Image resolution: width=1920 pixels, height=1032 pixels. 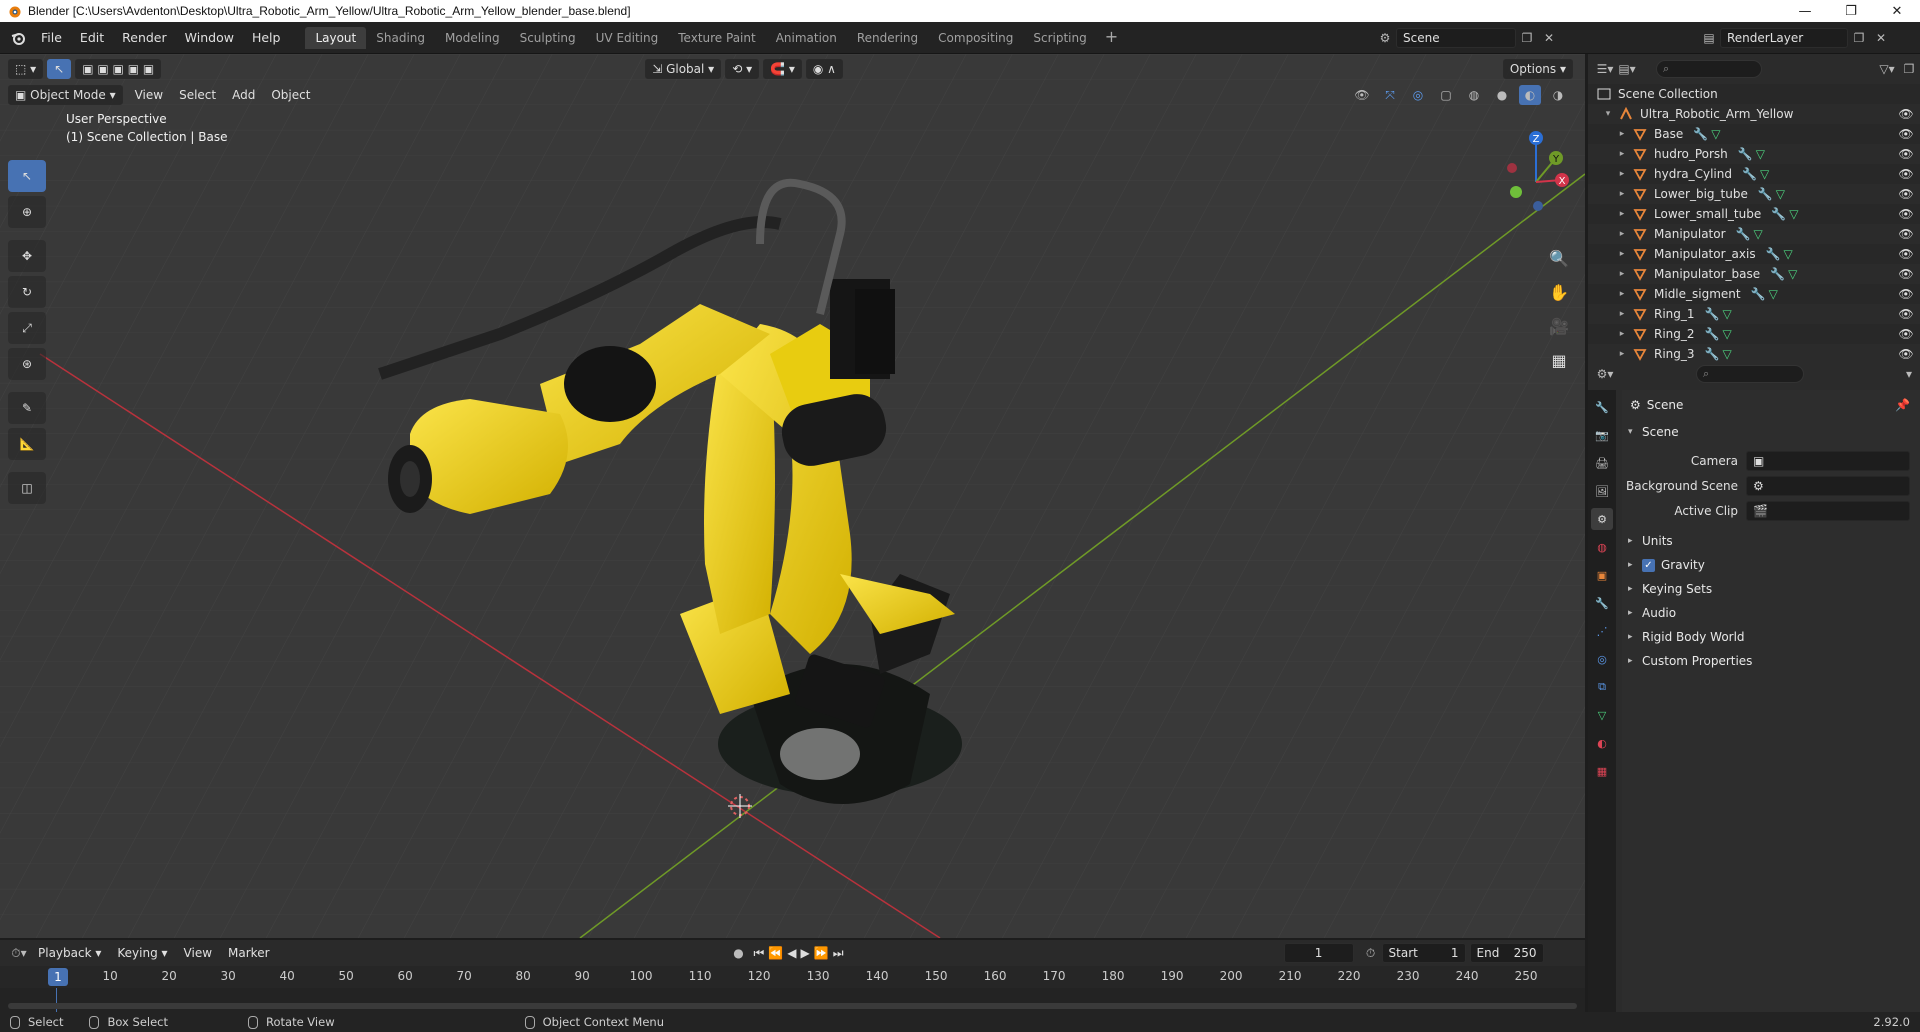 I want to click on data-tab-icon: ▽, so click(x=1602, y=715).